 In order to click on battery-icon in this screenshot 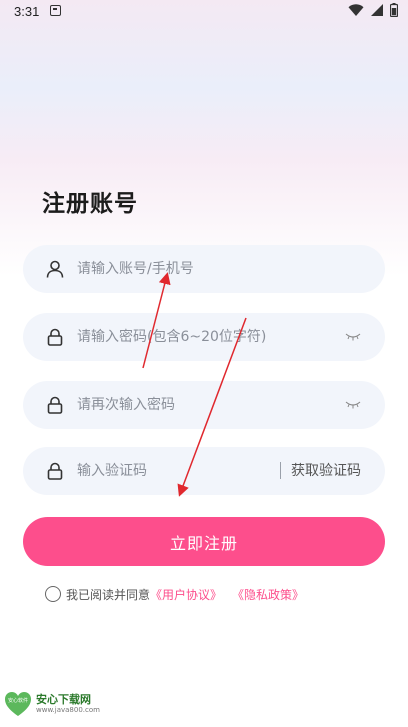, I will do `click(394, 10)`.